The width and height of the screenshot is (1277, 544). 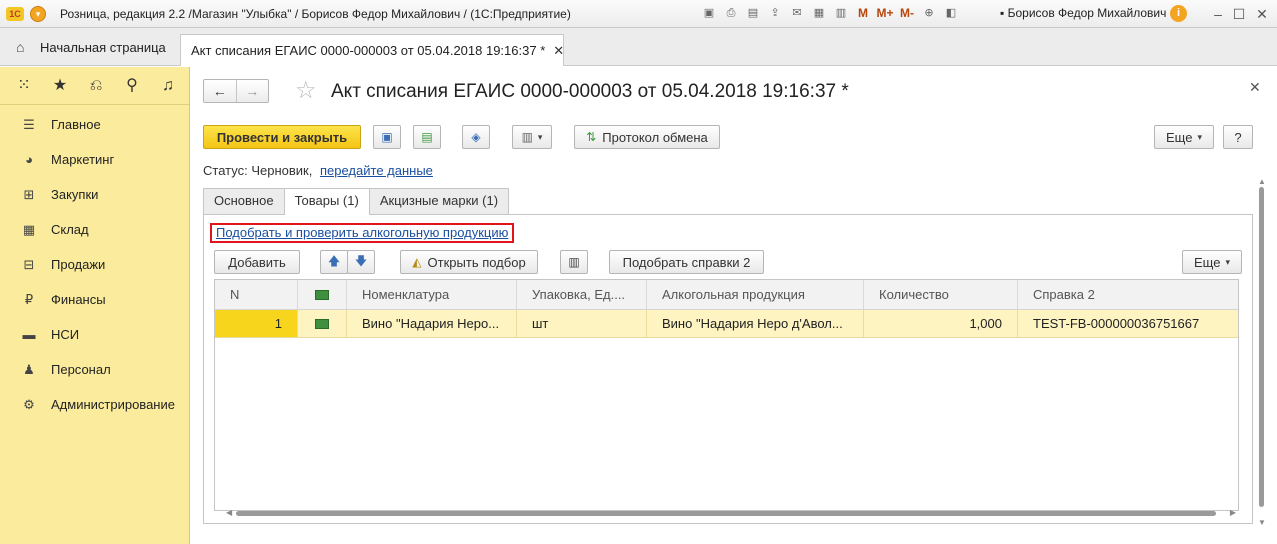 What do you see at coordinates (755, 294) in the screenshot?
I see `col-alcohol: Алкогольная продукция` at bounding box center [755, 294].